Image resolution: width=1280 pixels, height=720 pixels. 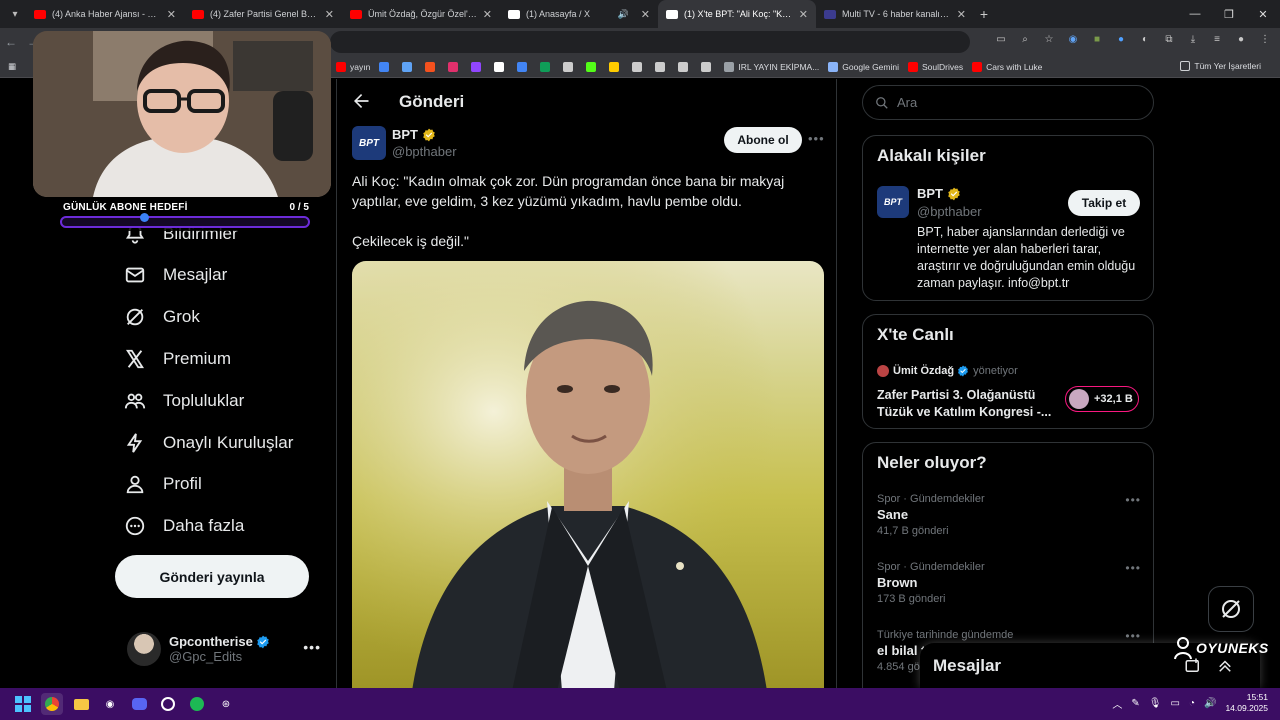 What do you see at coordinates (226, 704) in the screenshot?
I see `app-icon: ⊛` at bounding box center [226, 704].